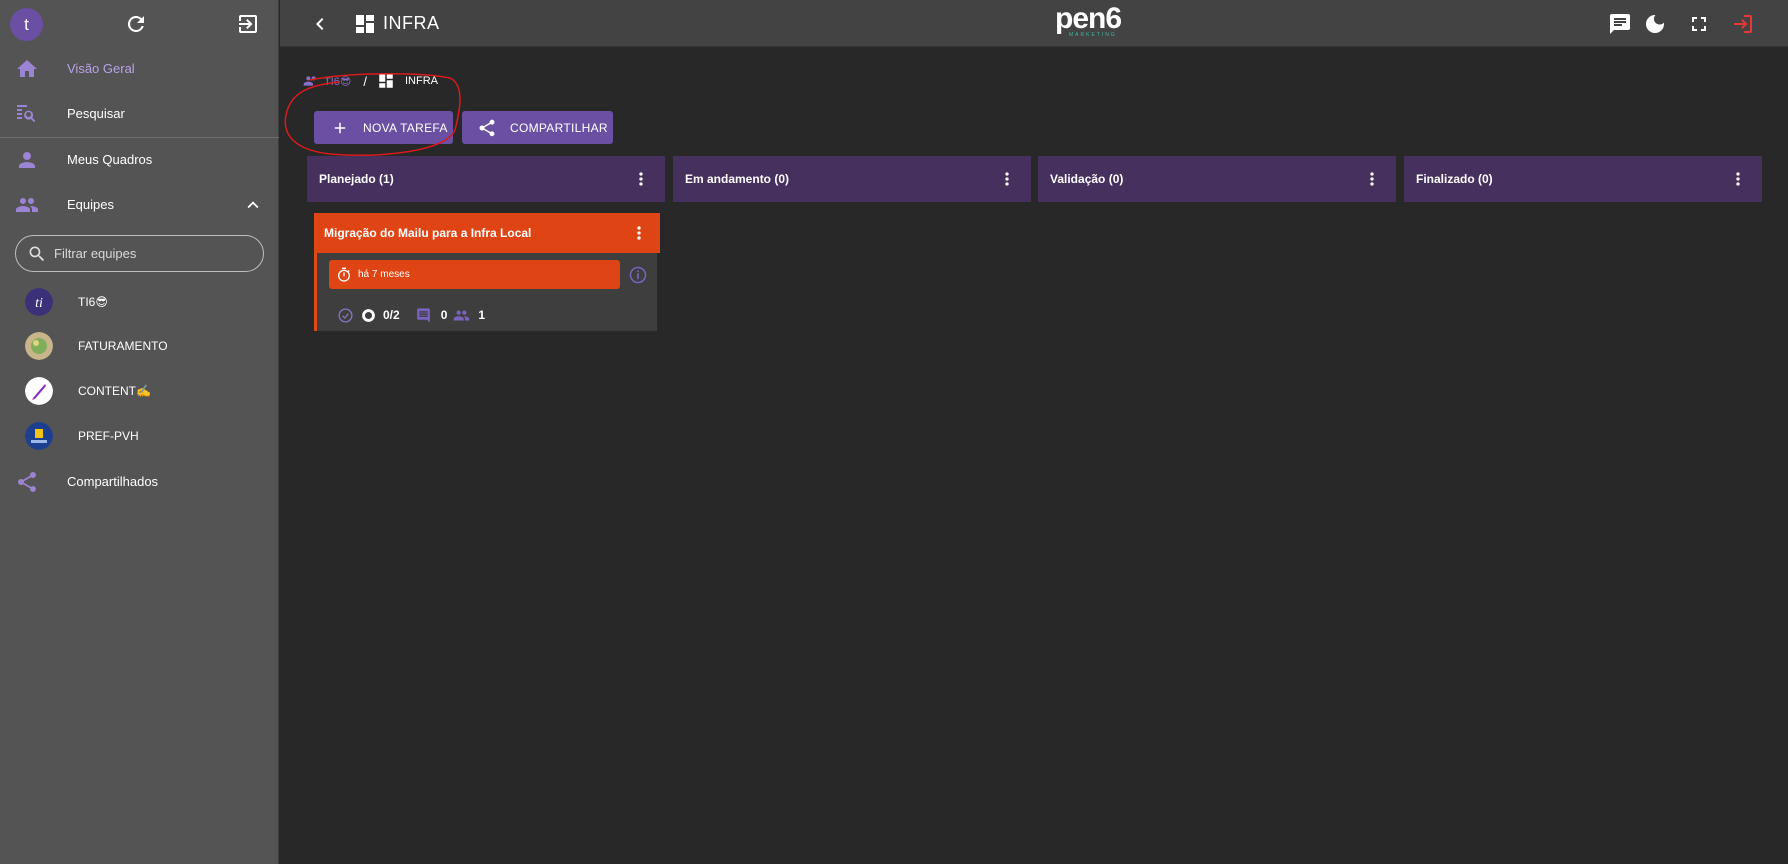 The height and width of the screenshot is (864, 1788). What do you see at coordinates (1034, 23) in the screenshot?
I see `top-bar: INFRA pen6 MARKETING` at bounding box center [1034, 23].